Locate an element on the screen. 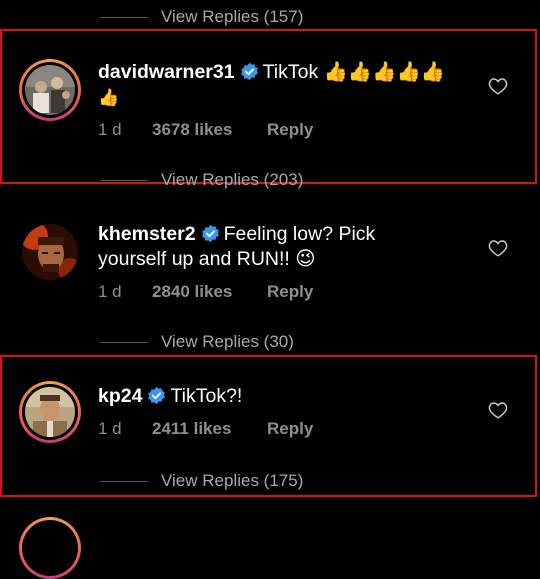  view-replies-link: View Replies (157) is located at coordinates (230, 18).